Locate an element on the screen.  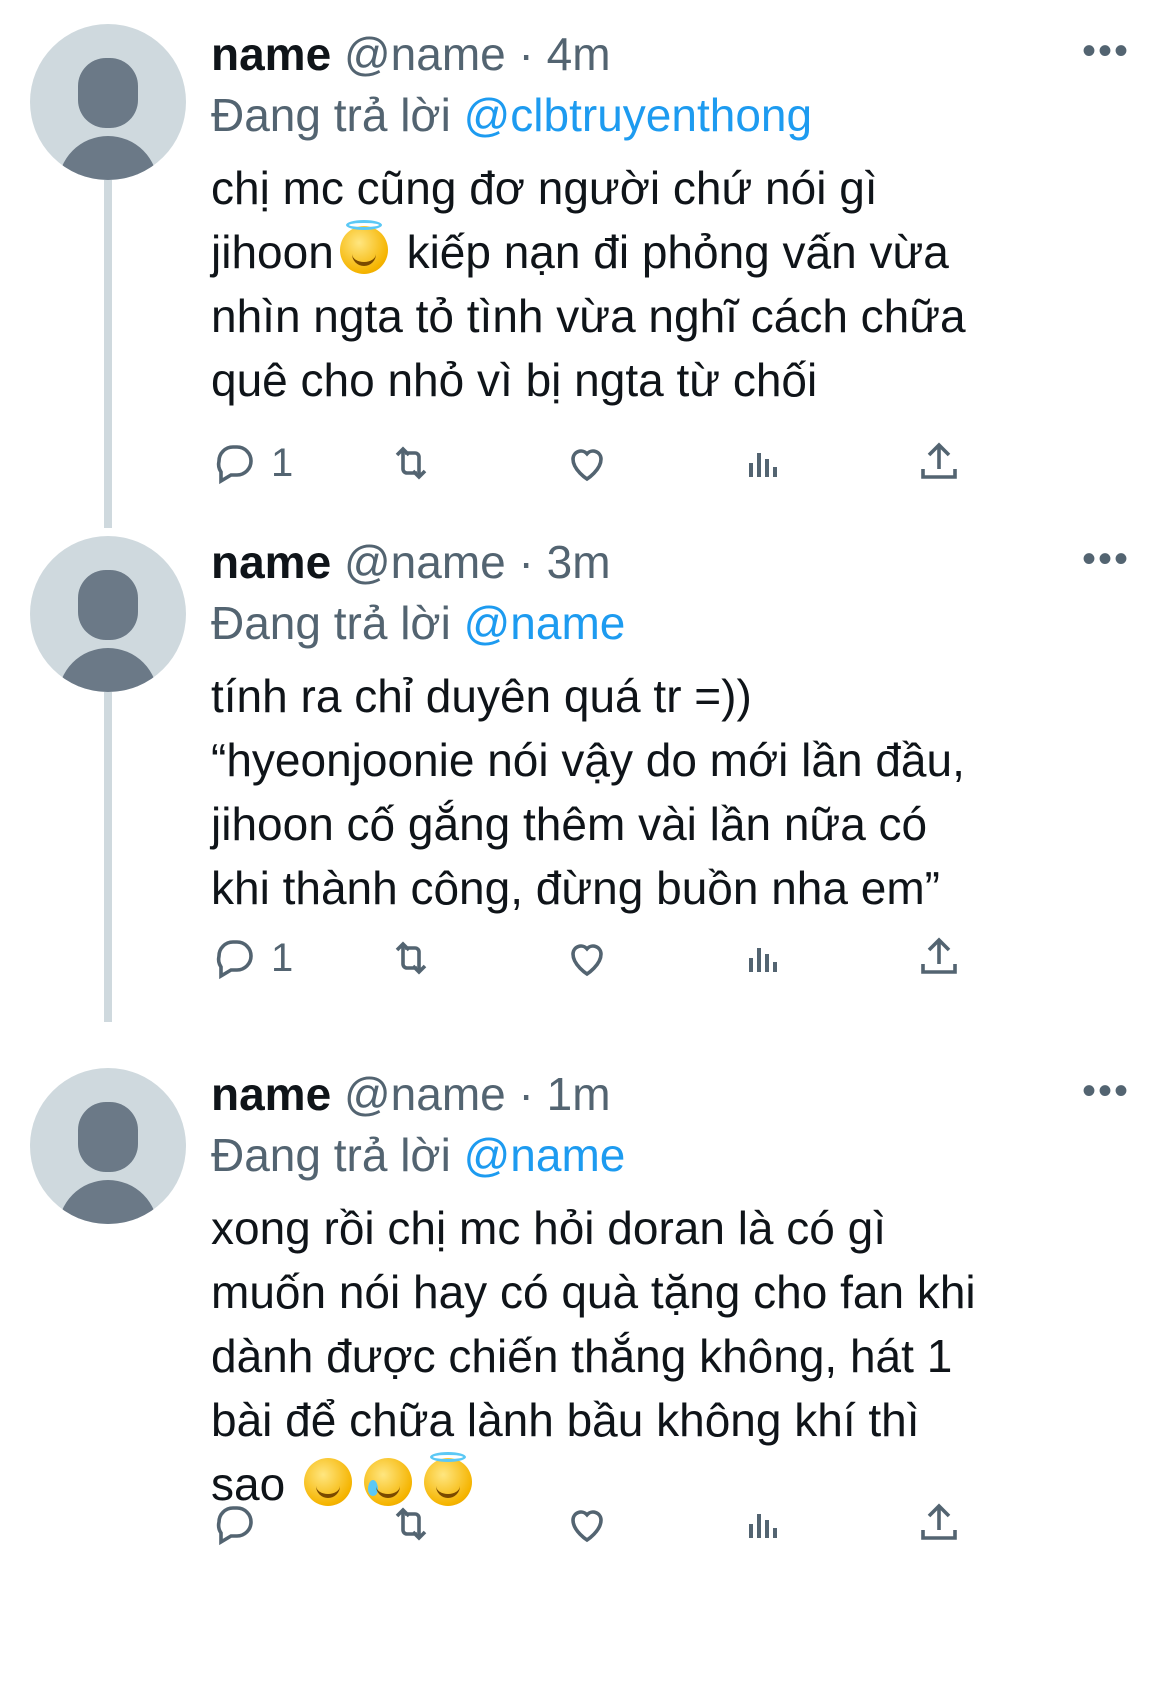
text-line: nhìn ngta tỏ tình vừa nghĩ cách chữa is located at coordinates (588, 316).